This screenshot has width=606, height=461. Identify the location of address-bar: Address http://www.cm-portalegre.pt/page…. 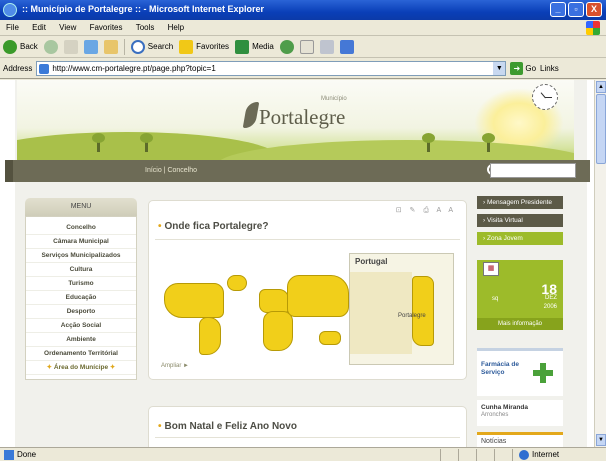
(303, 69).